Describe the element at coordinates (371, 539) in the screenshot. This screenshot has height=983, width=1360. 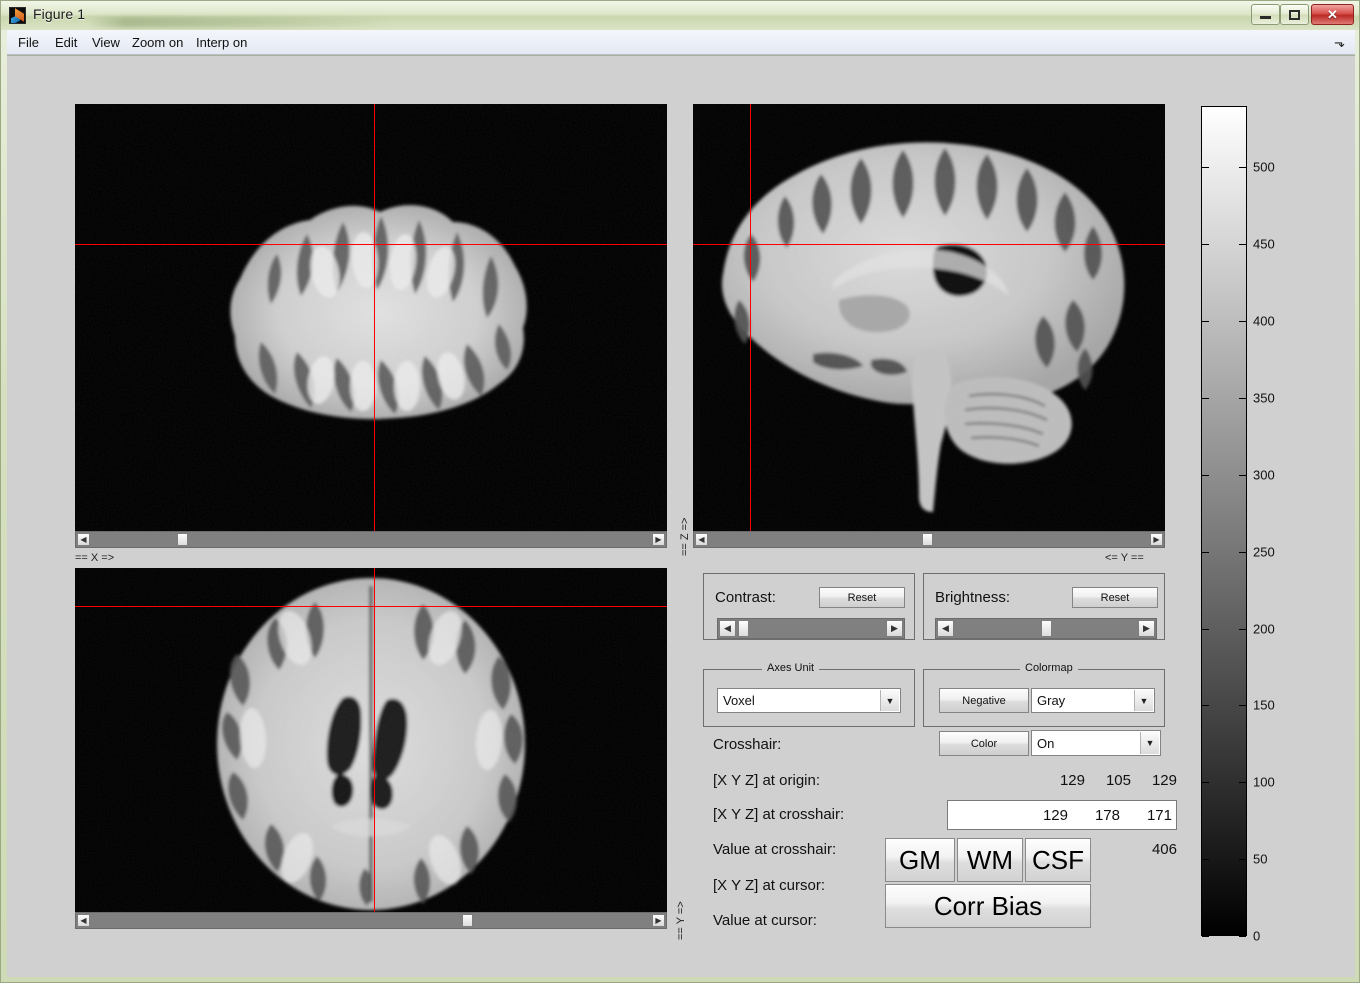
I see `coronal-scrollbar: ◀ ▶` at that location.